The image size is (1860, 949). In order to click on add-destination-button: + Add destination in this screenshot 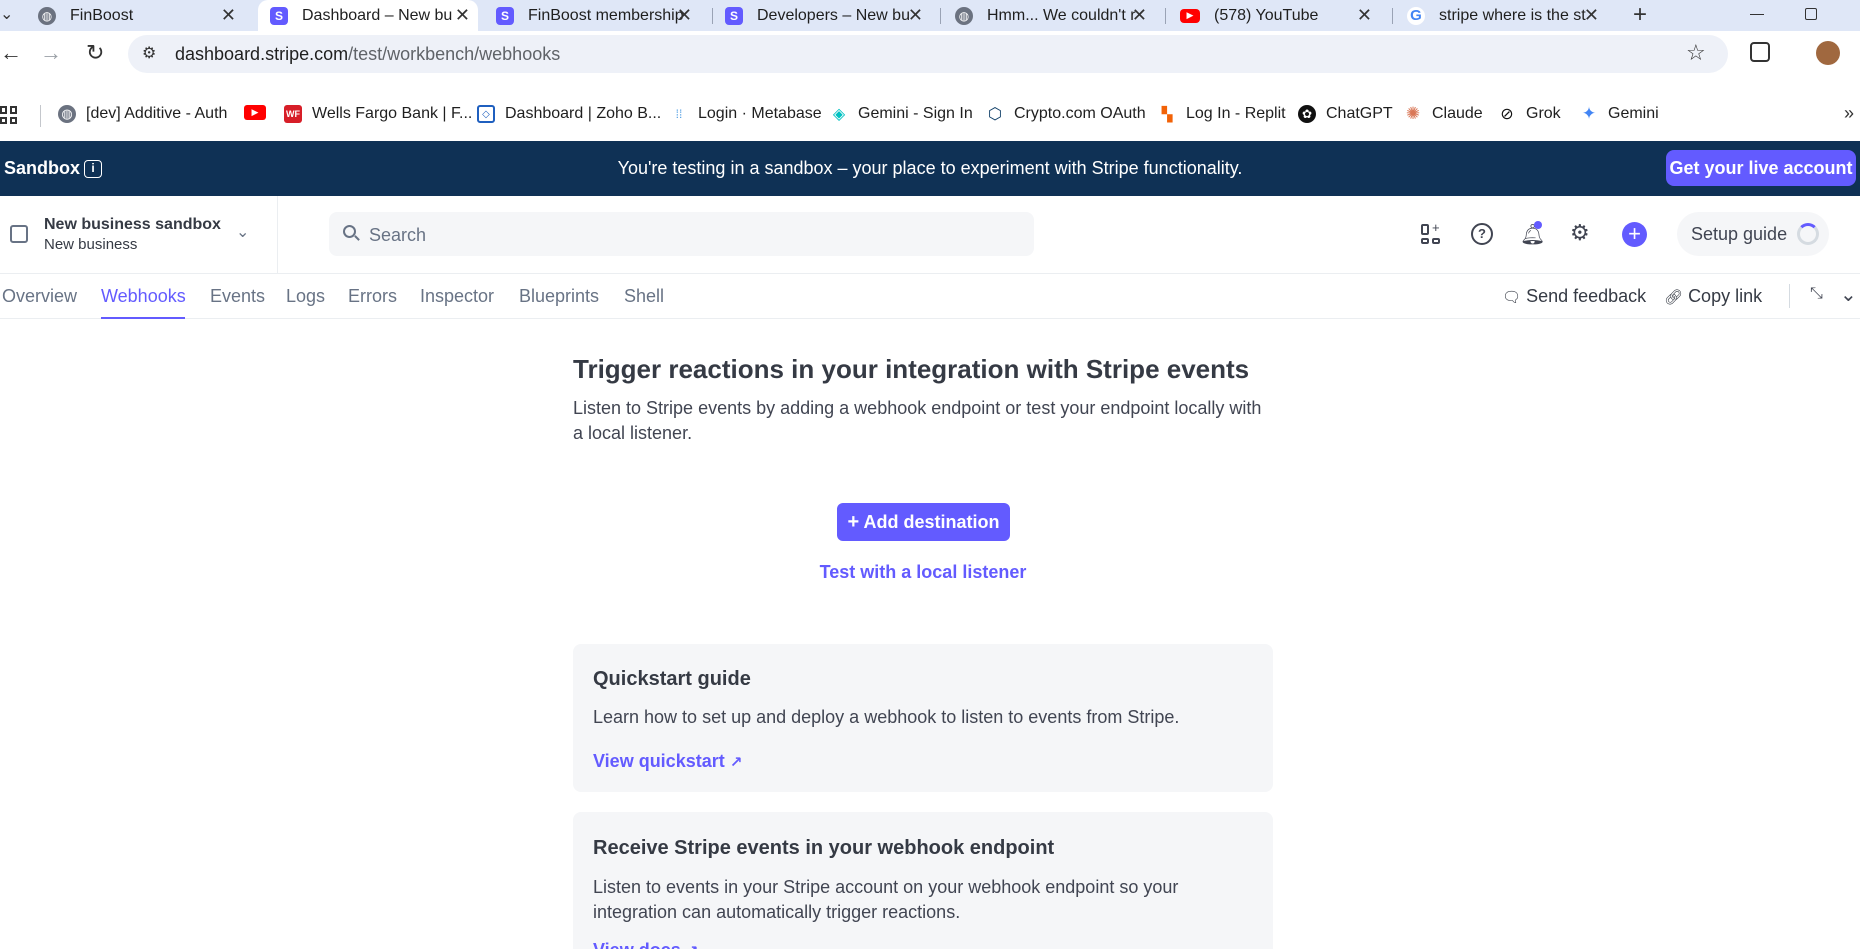, I will do `click(923, 522)`.